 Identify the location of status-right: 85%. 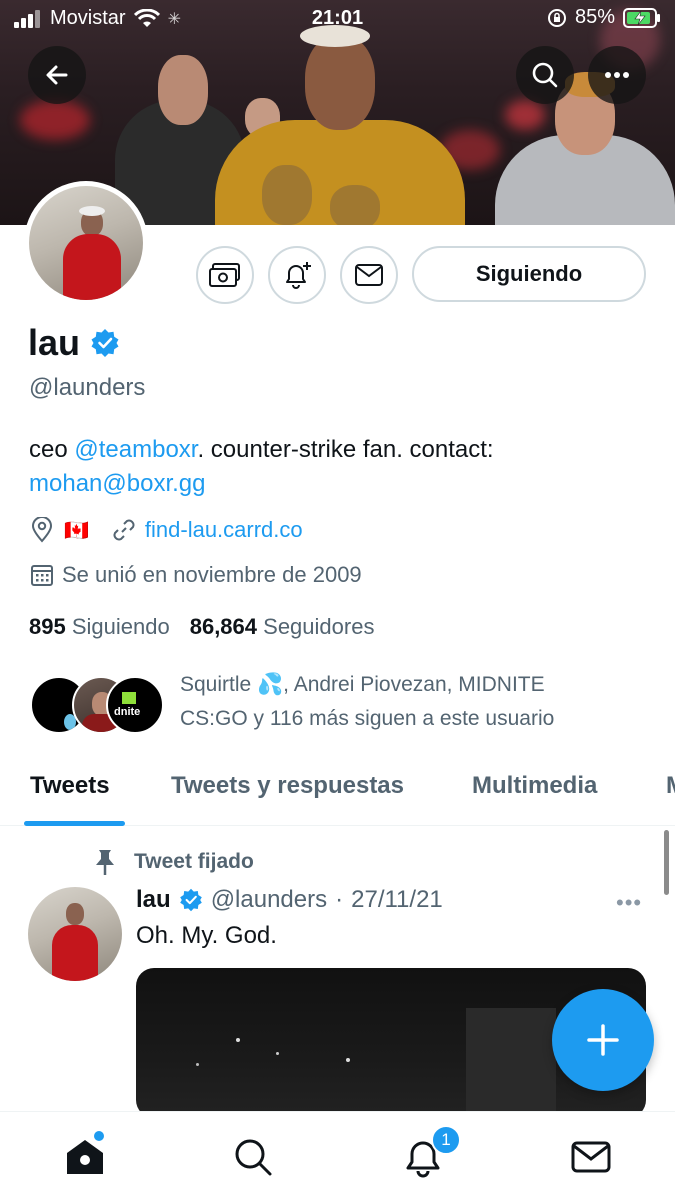
(604, 17).